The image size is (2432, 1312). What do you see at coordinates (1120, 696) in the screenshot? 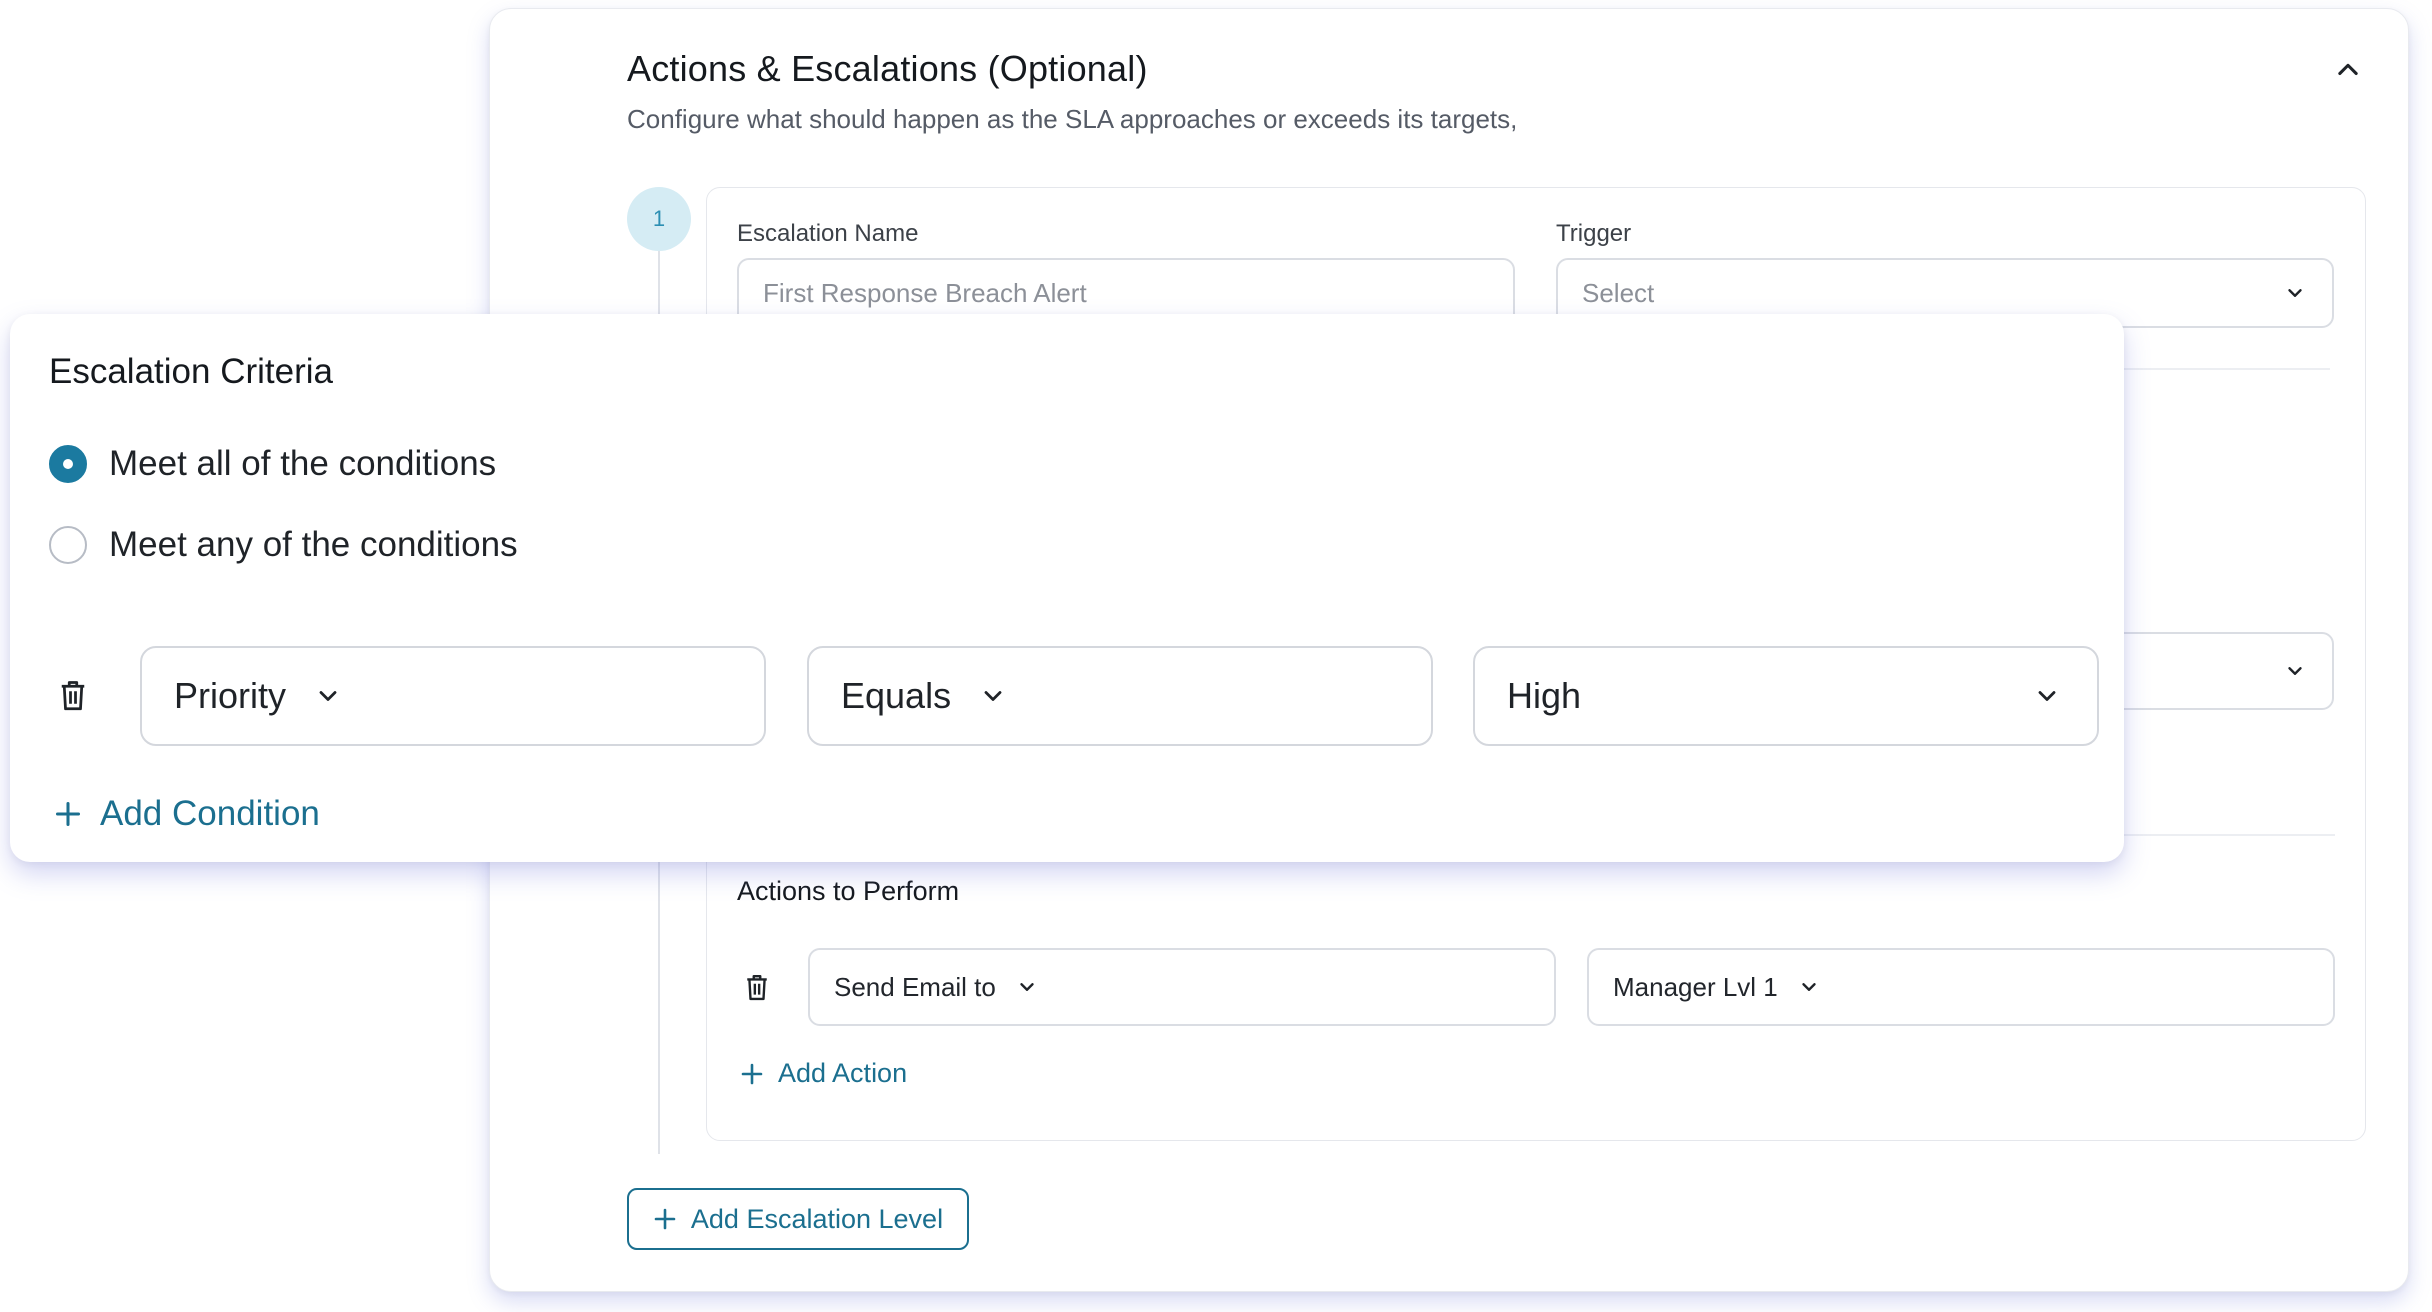
I see `condition-operator-select: Equals` at bounding box center [1120, 696].